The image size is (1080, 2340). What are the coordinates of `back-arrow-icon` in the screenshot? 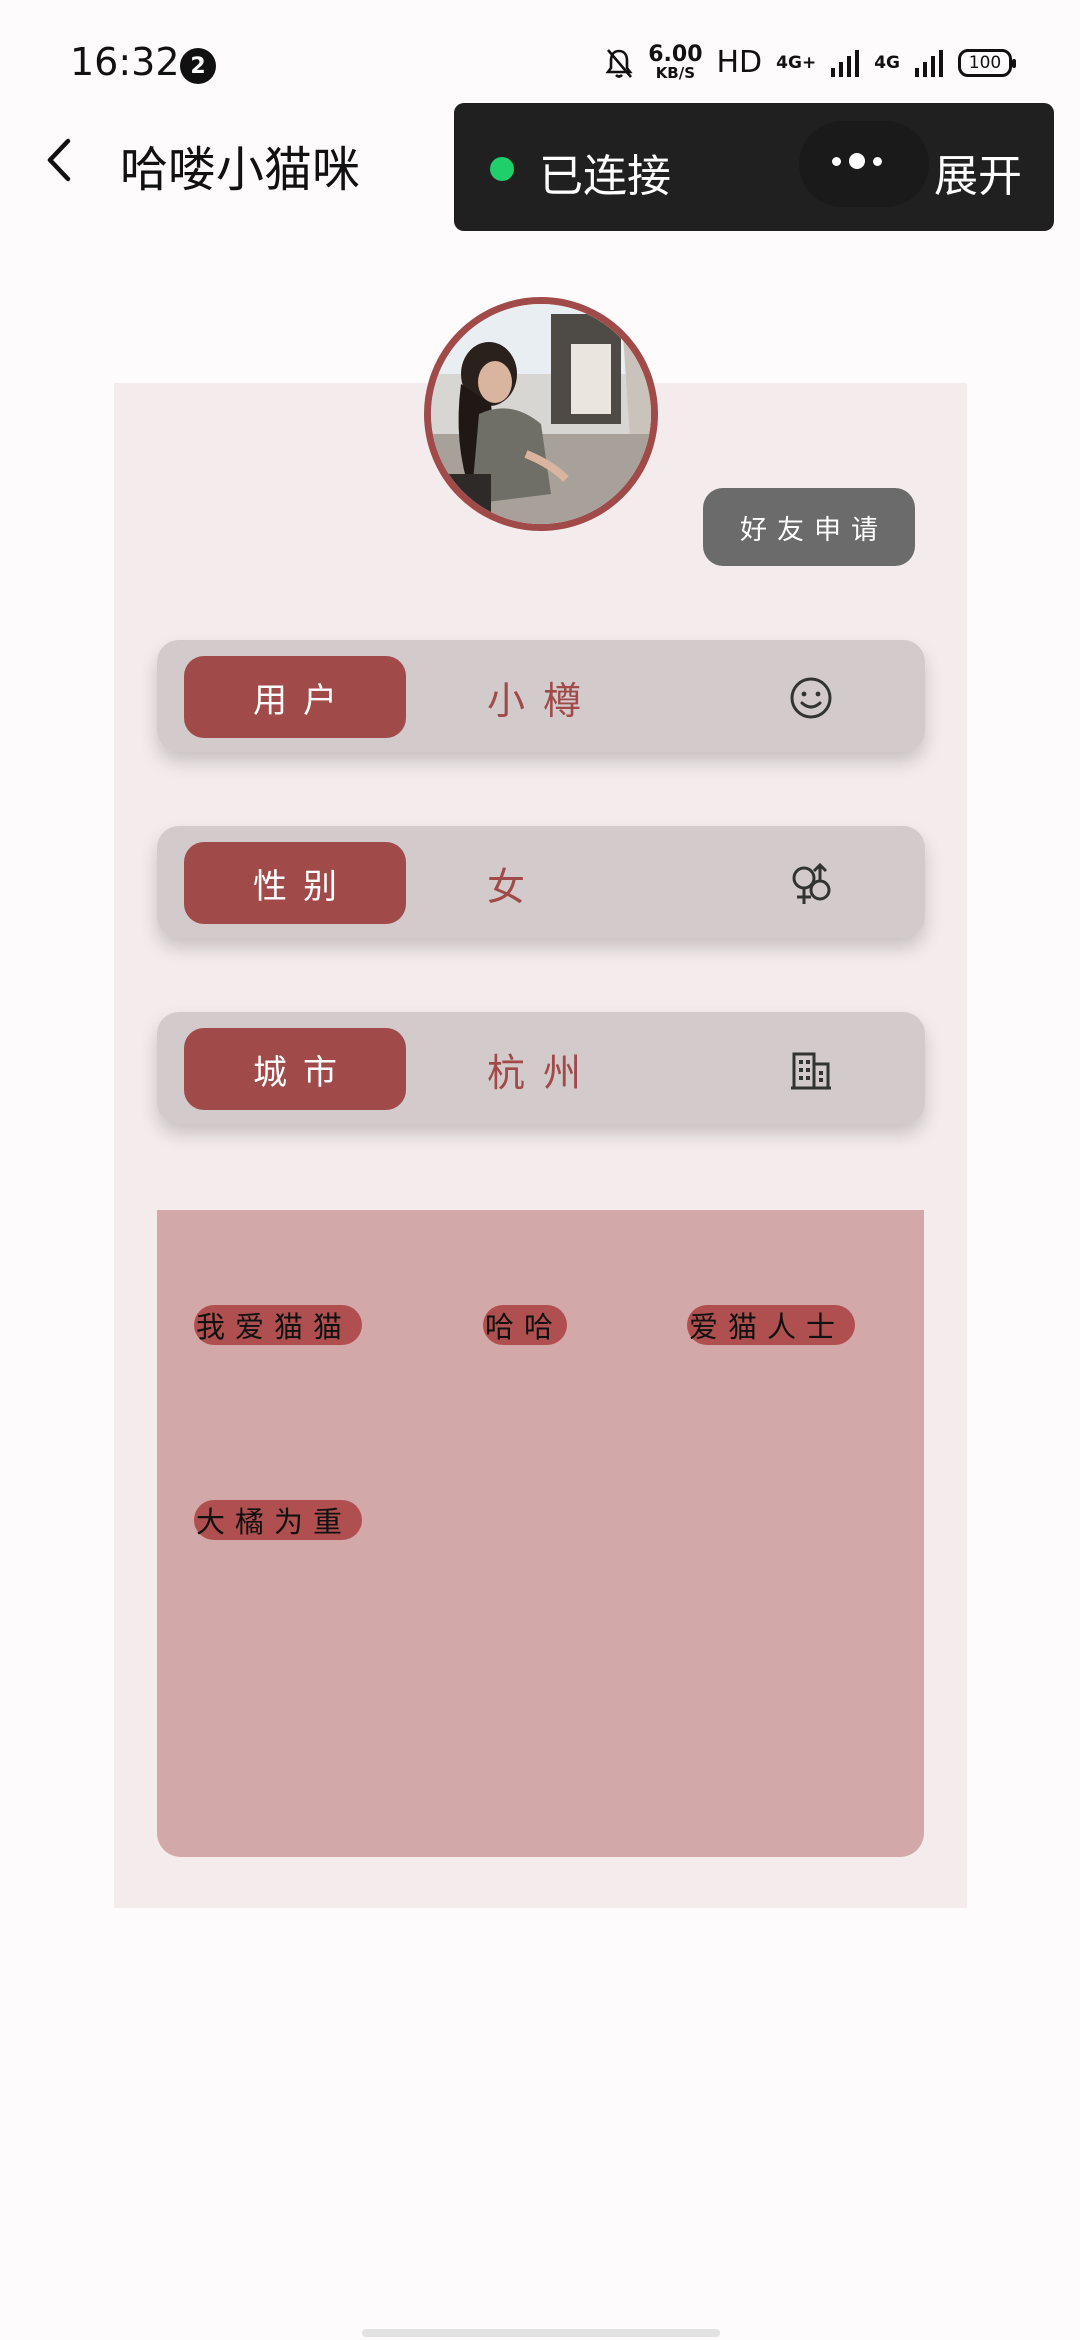 It's located at (60, 160).